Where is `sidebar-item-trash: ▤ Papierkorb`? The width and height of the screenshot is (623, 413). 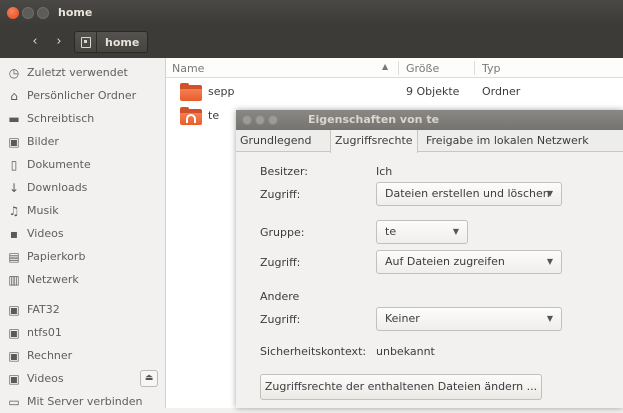
sidebar-item-trash: ▤ Papierkorb is located at coordinates (83, 256).